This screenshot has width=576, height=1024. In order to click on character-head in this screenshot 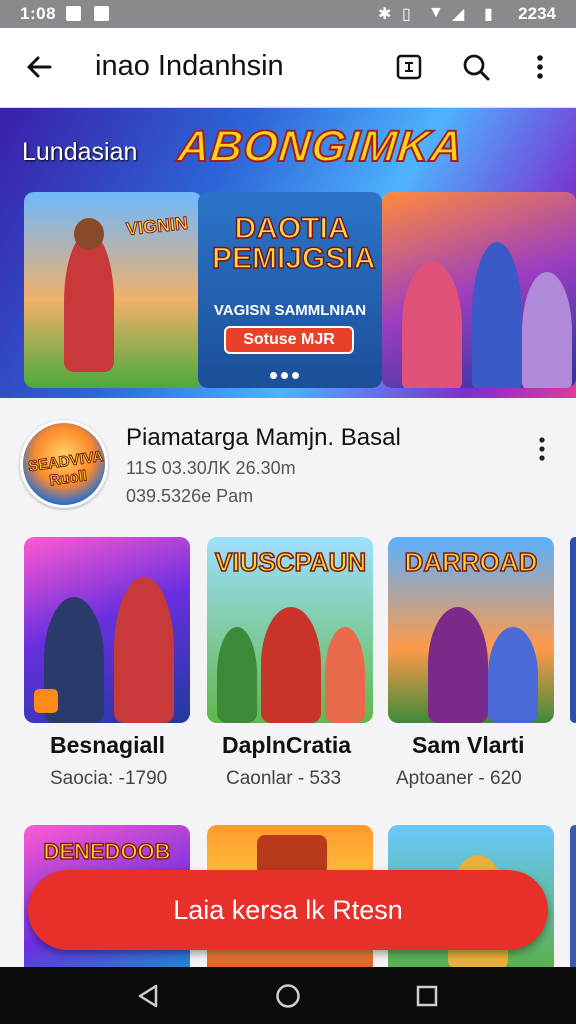, I will do `click(89, 234)`.